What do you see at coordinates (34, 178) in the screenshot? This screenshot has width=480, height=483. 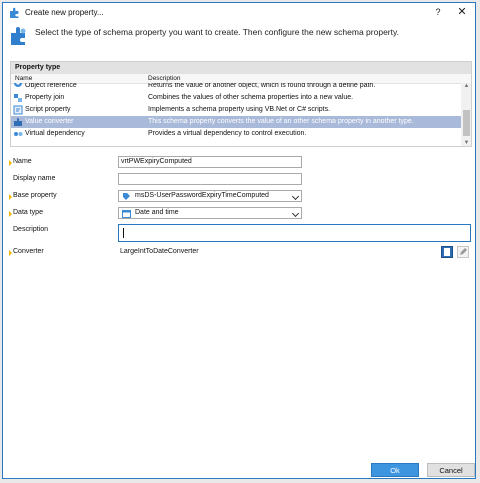 I see `display-name-label: Display name` at bounding box center [34, 178].